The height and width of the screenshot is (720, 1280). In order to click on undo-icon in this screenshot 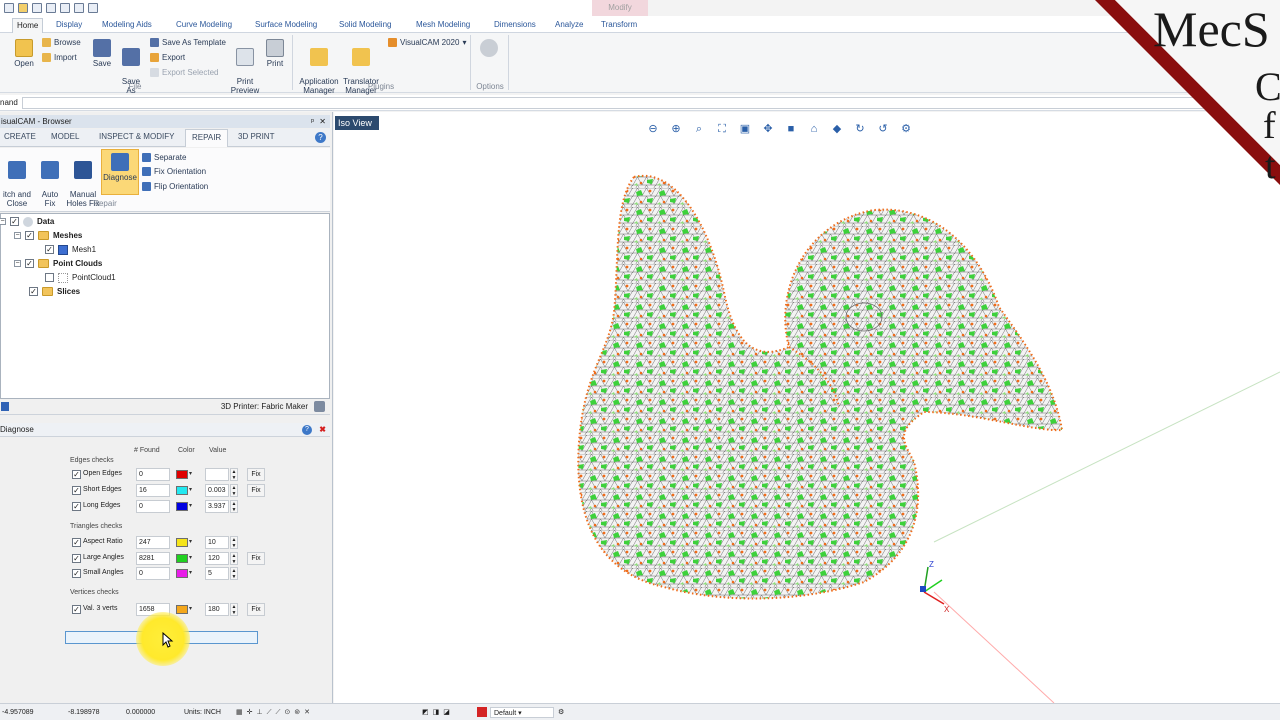, I will do `click(65, 8)`.